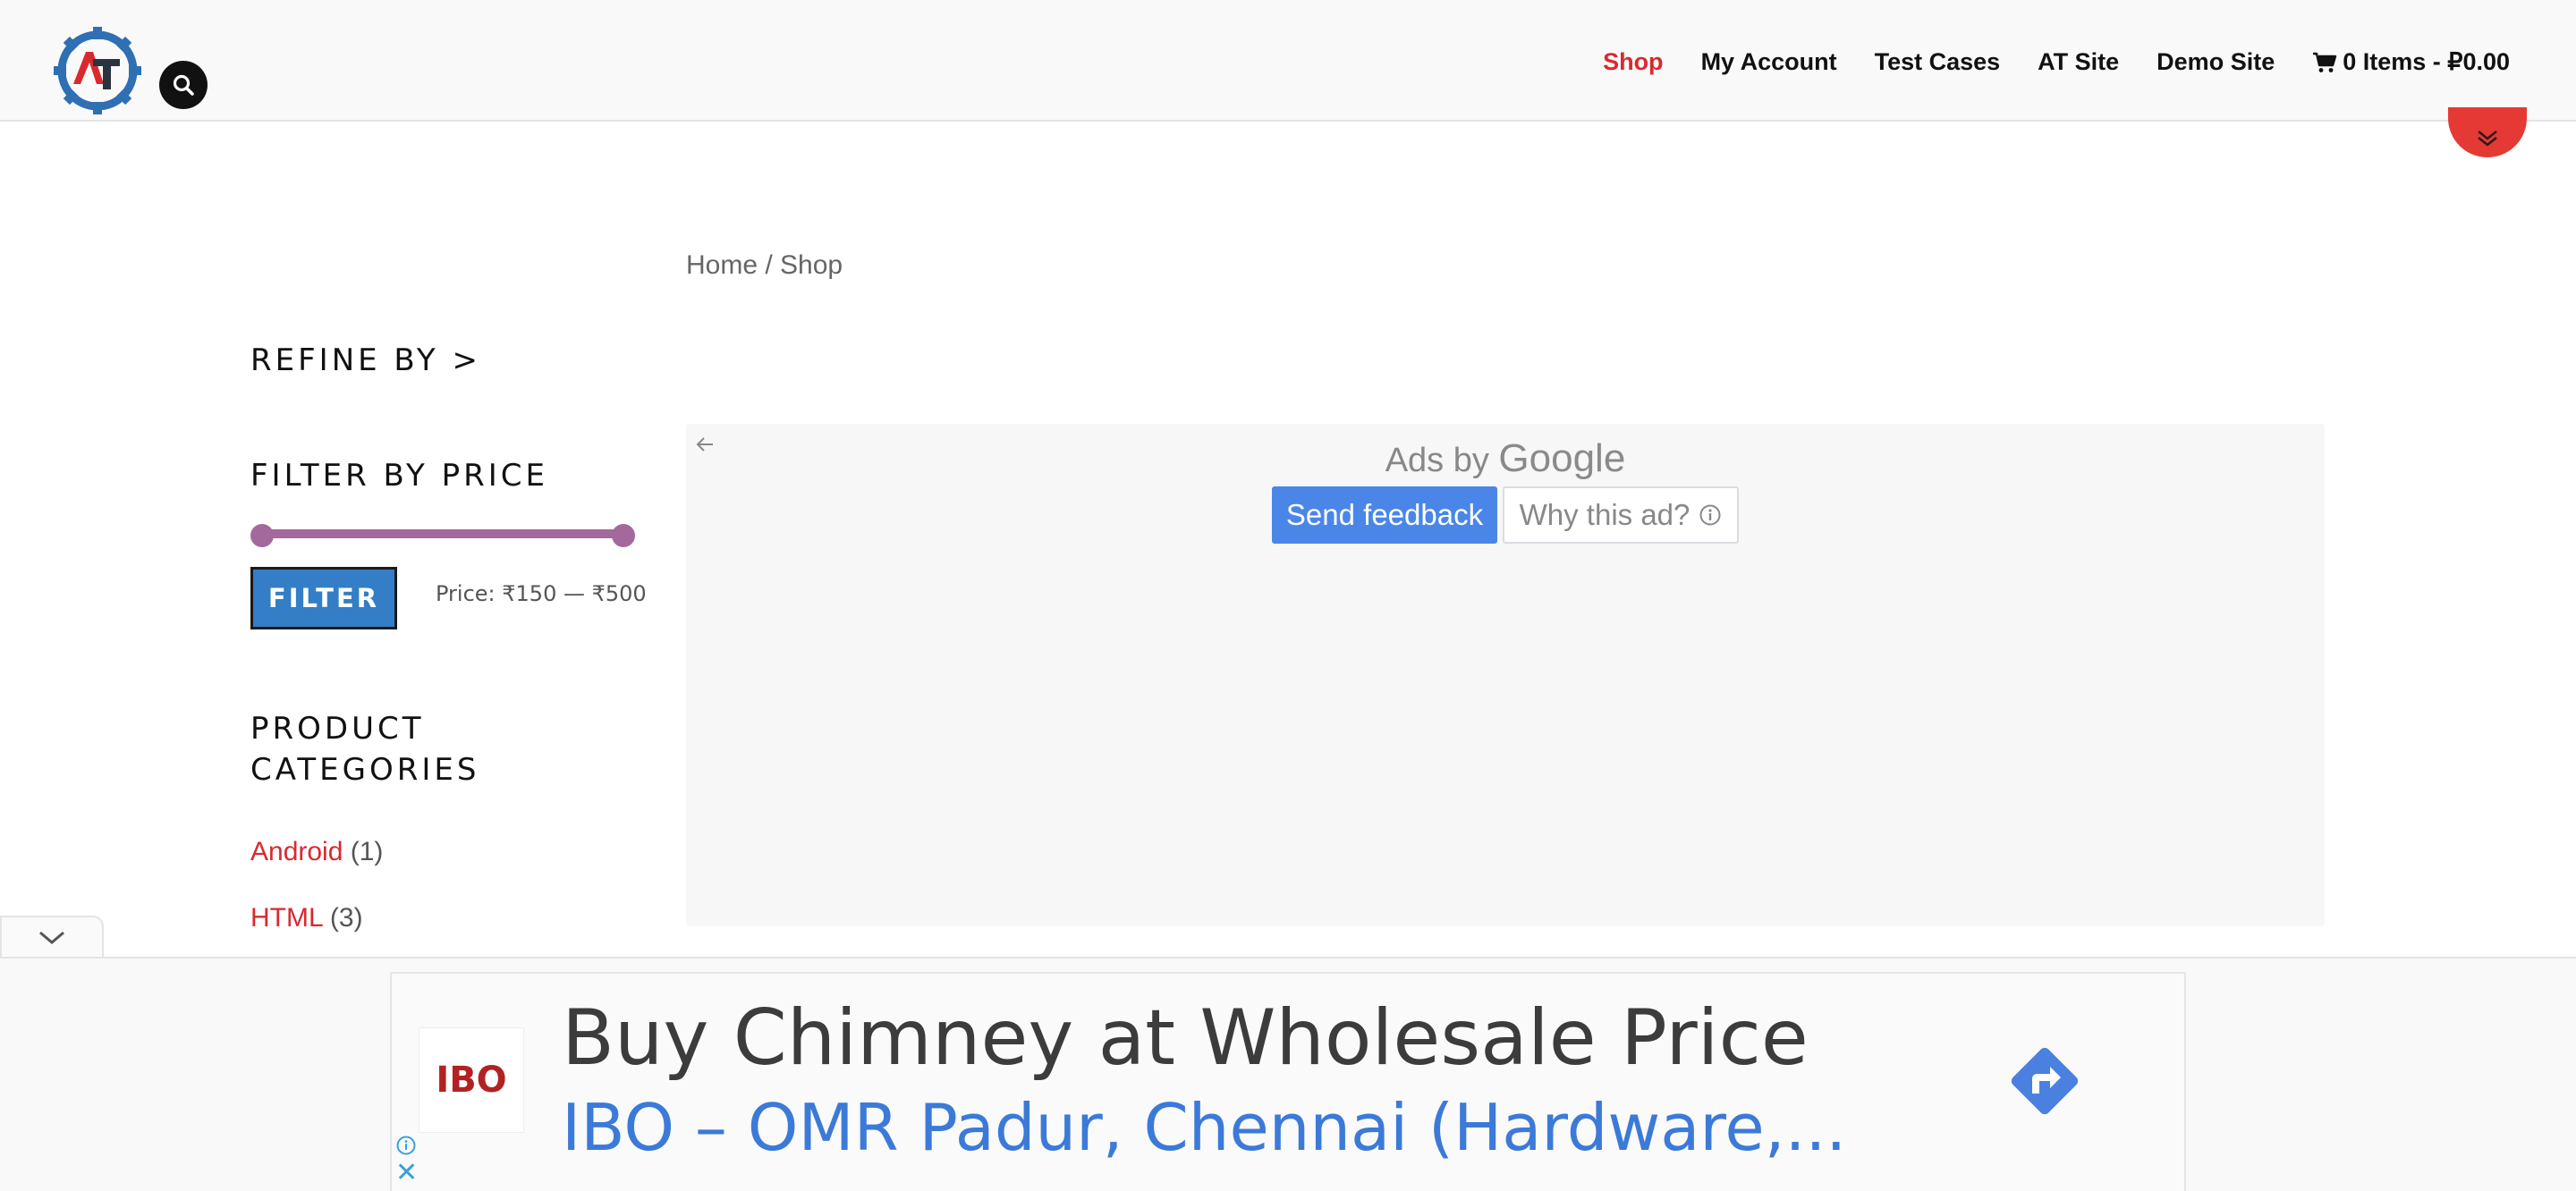 The width and height of the screenshot is (2576, 1191). I want to click on scroll-down-button, so click(2487, 132).